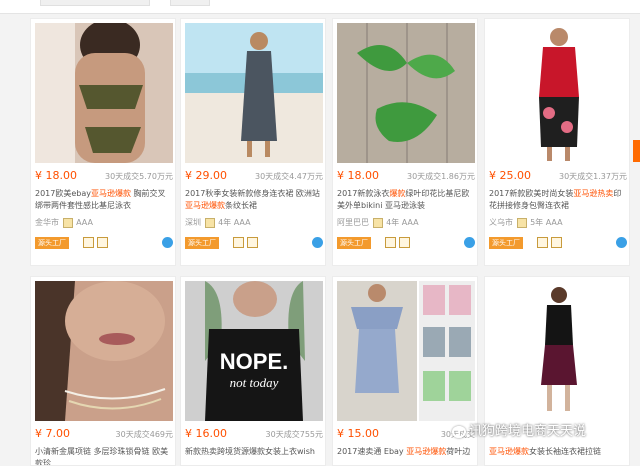 Image resolution: width=640 pixels, height=466 pixels. I want to click on wechat-icon, so click(459, 431).